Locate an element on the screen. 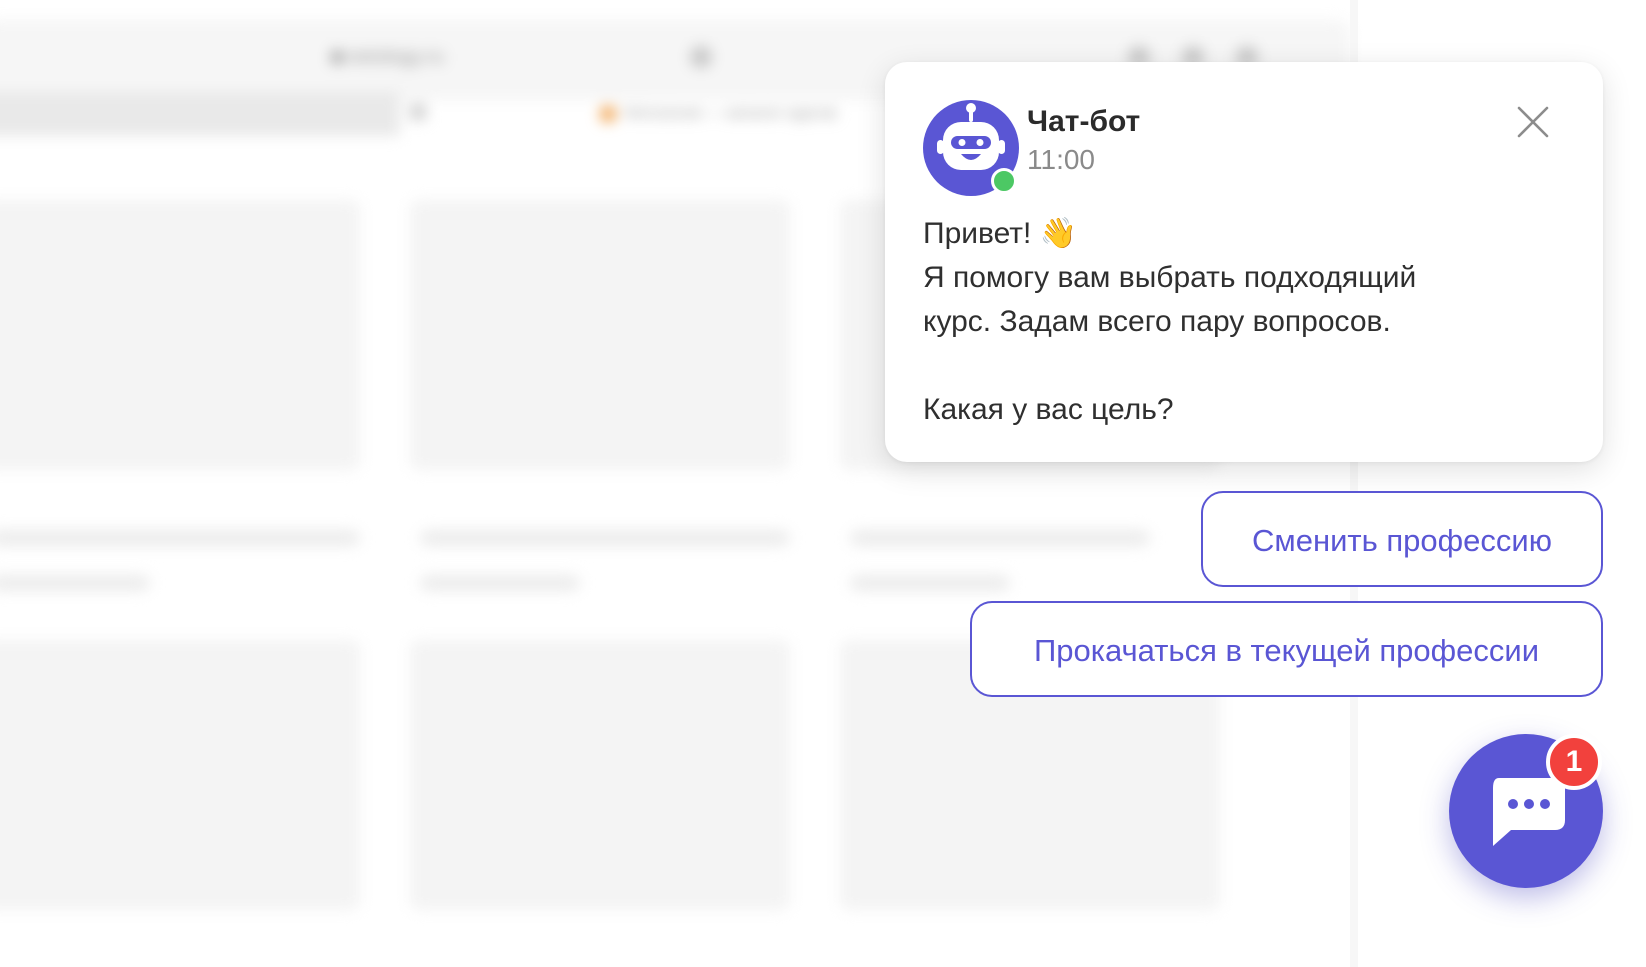 This screenshot has width=1646, height=967. change-profession-button: Сменить профессию is located at coordinates (1402, 539).